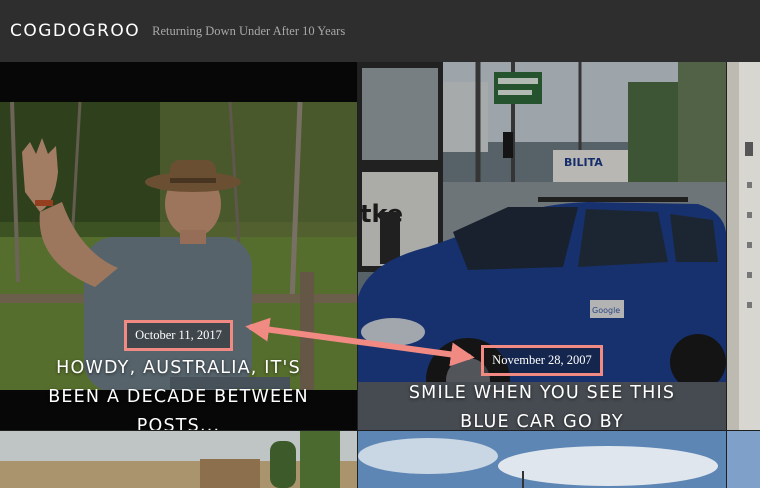 The width and height of the screenshot is (760, 488). Describe the element at coordinates (178, 368) in the screenshot. I see `post-title-line: HOWDY, AUSTRALIA, IT'S` at that location.